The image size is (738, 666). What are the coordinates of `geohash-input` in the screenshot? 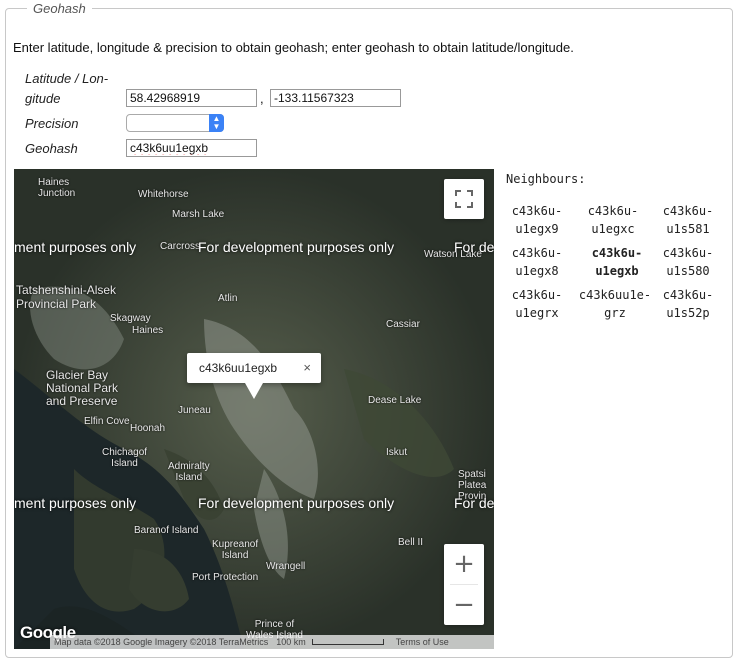 It's located at (191, 148).